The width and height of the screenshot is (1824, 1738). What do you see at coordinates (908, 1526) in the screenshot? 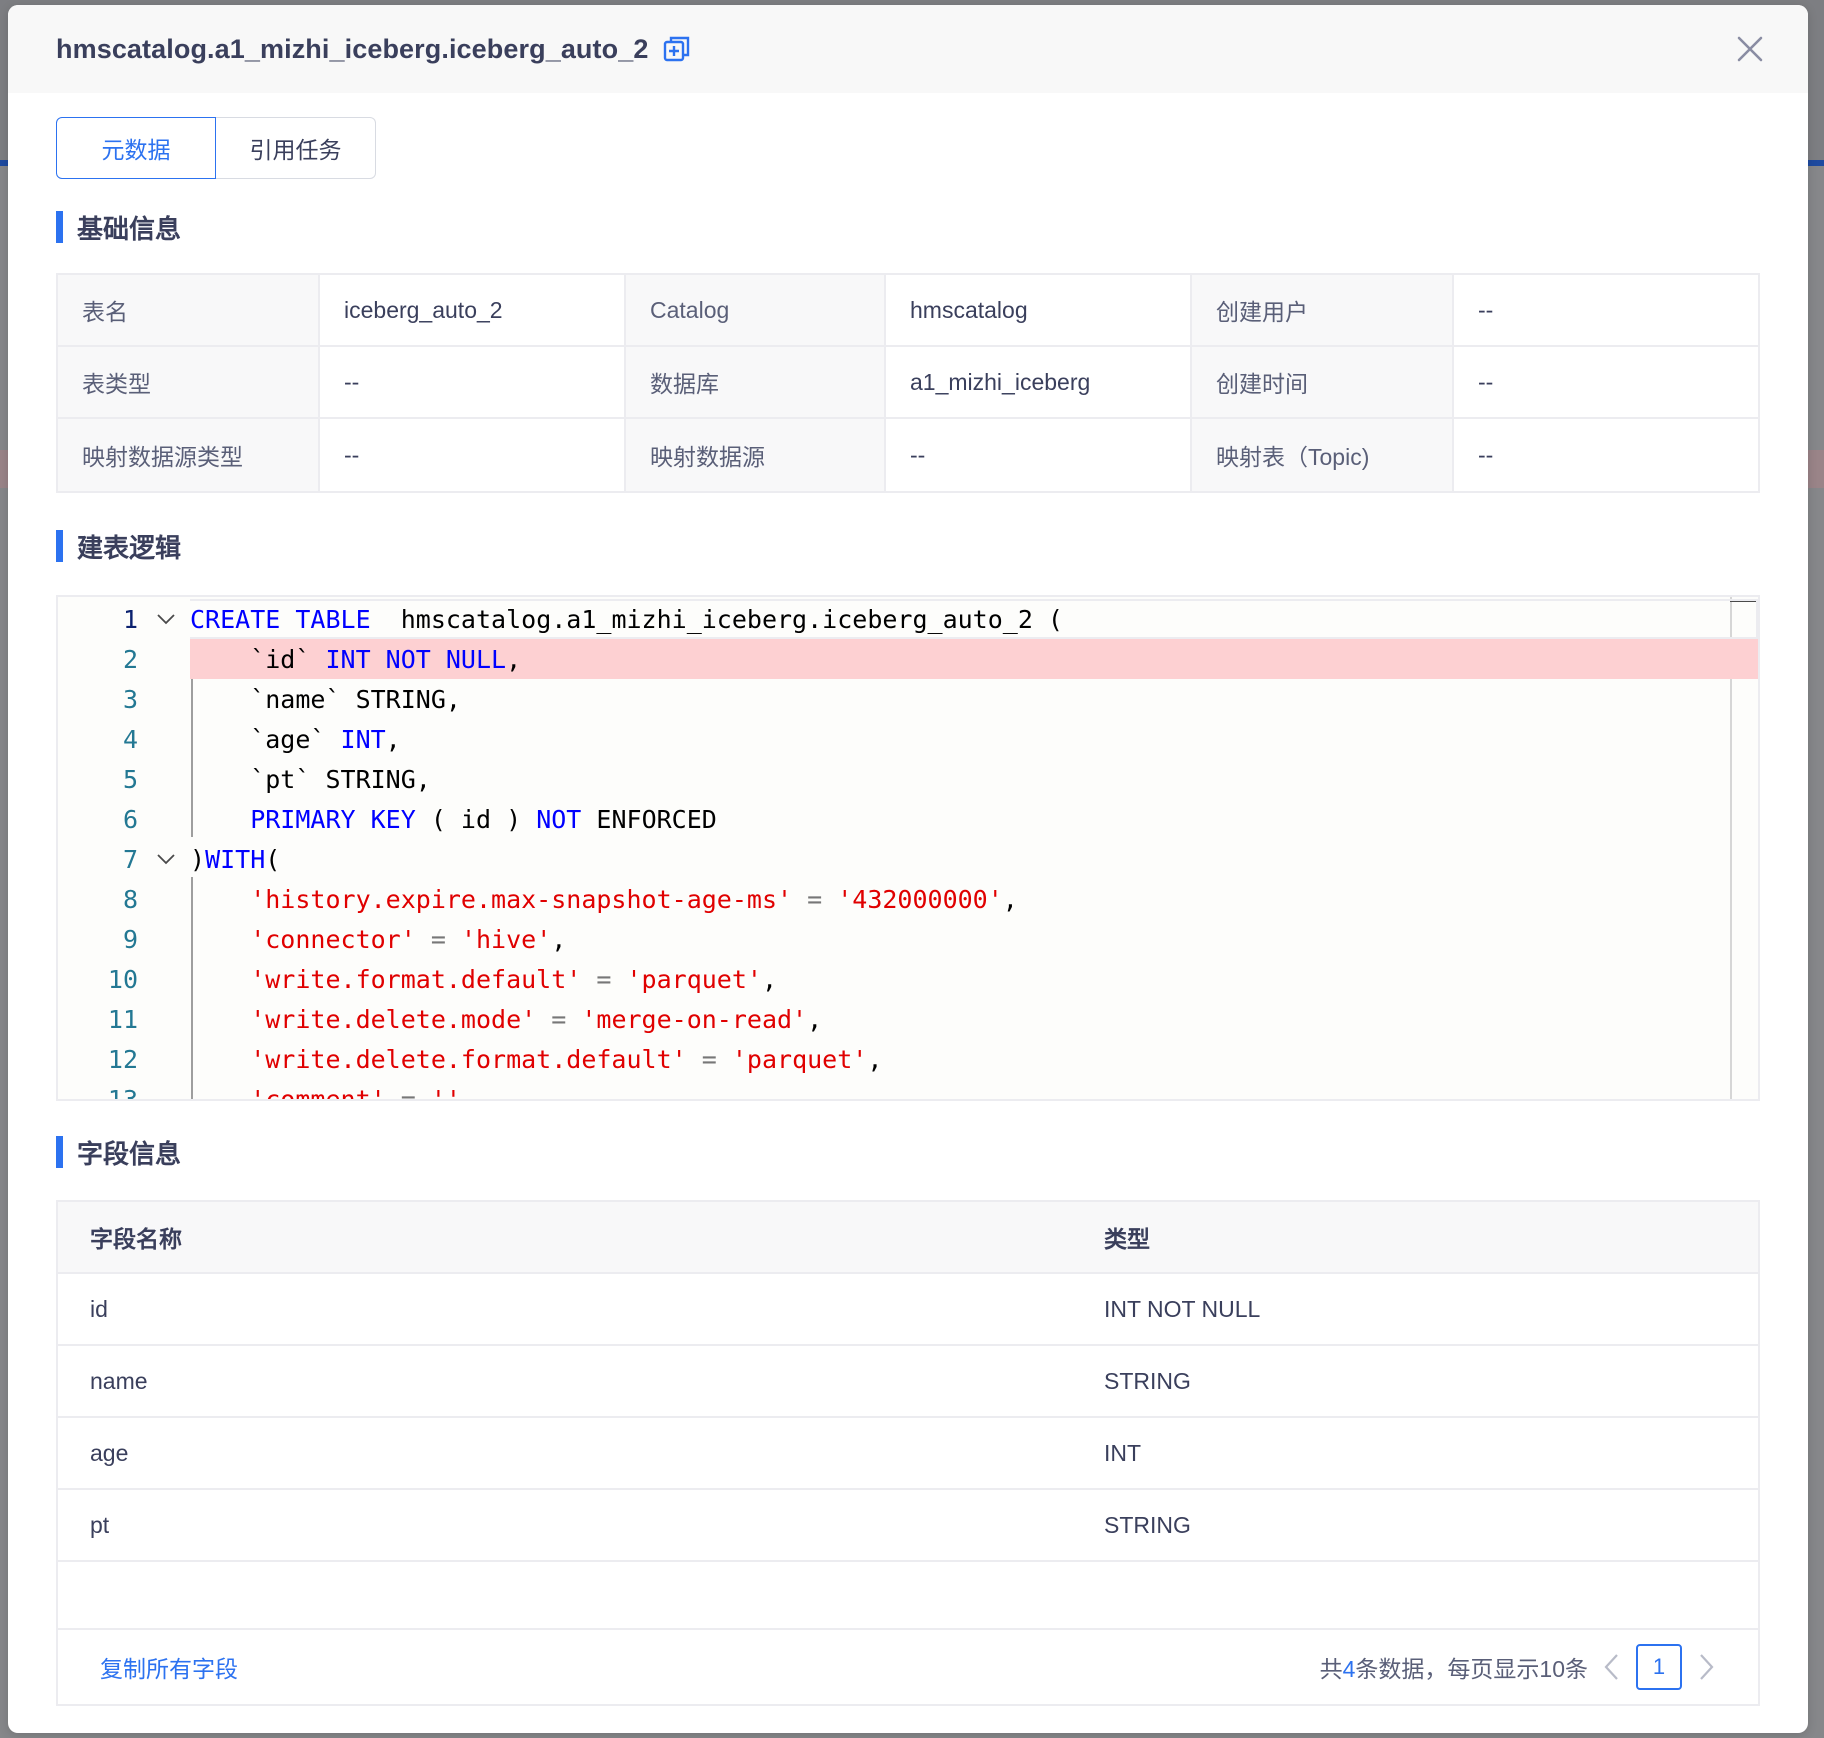
I see `table-row: pt STRING` at bounding box center [908, 1526].